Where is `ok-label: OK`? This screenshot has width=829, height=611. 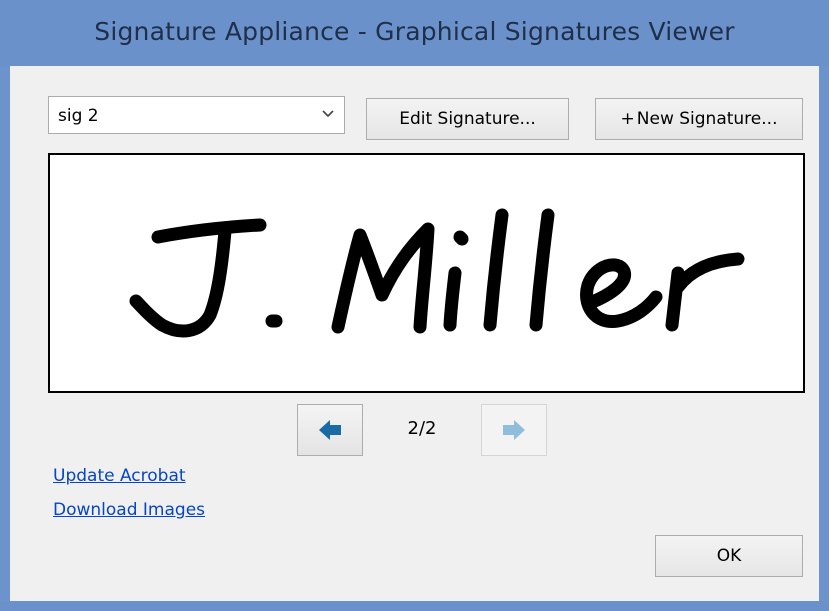
ok-label: OK is located at coordinates (729, 556).